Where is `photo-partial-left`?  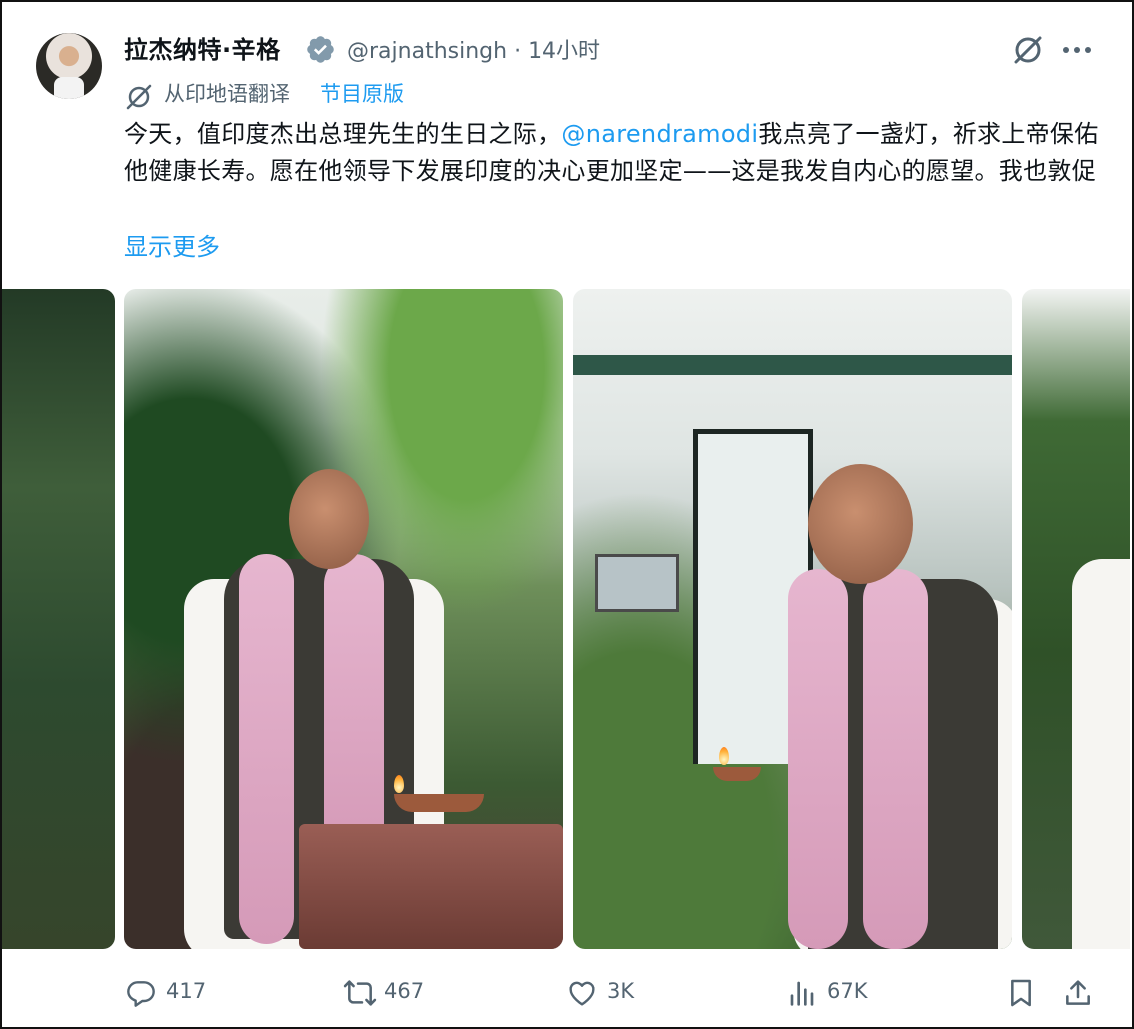
photo-partial-left is located at coordinates (58, 619).